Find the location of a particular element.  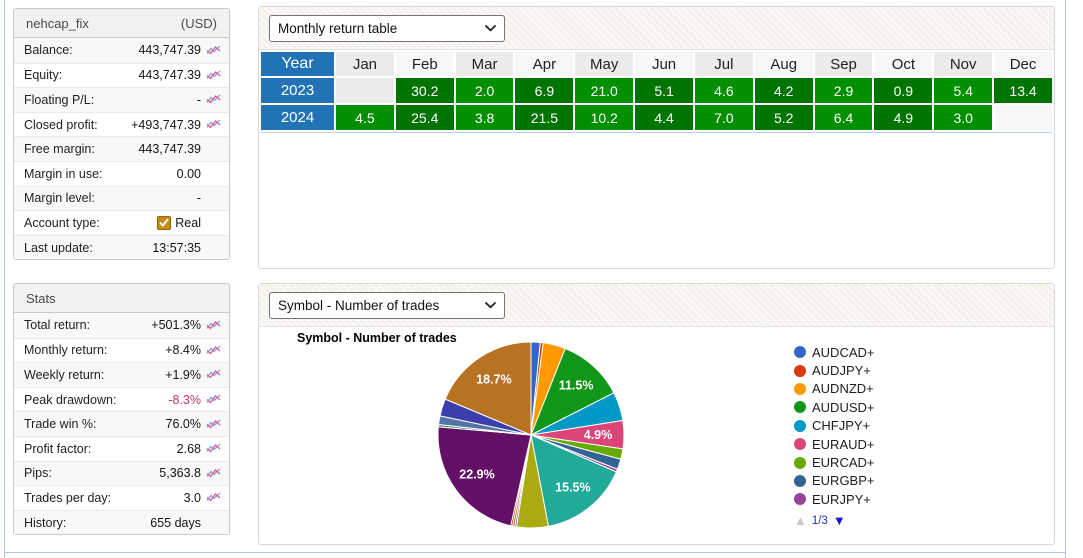

legend-symbol-label: AUDJPY+ is located at coordinates (841, 371).